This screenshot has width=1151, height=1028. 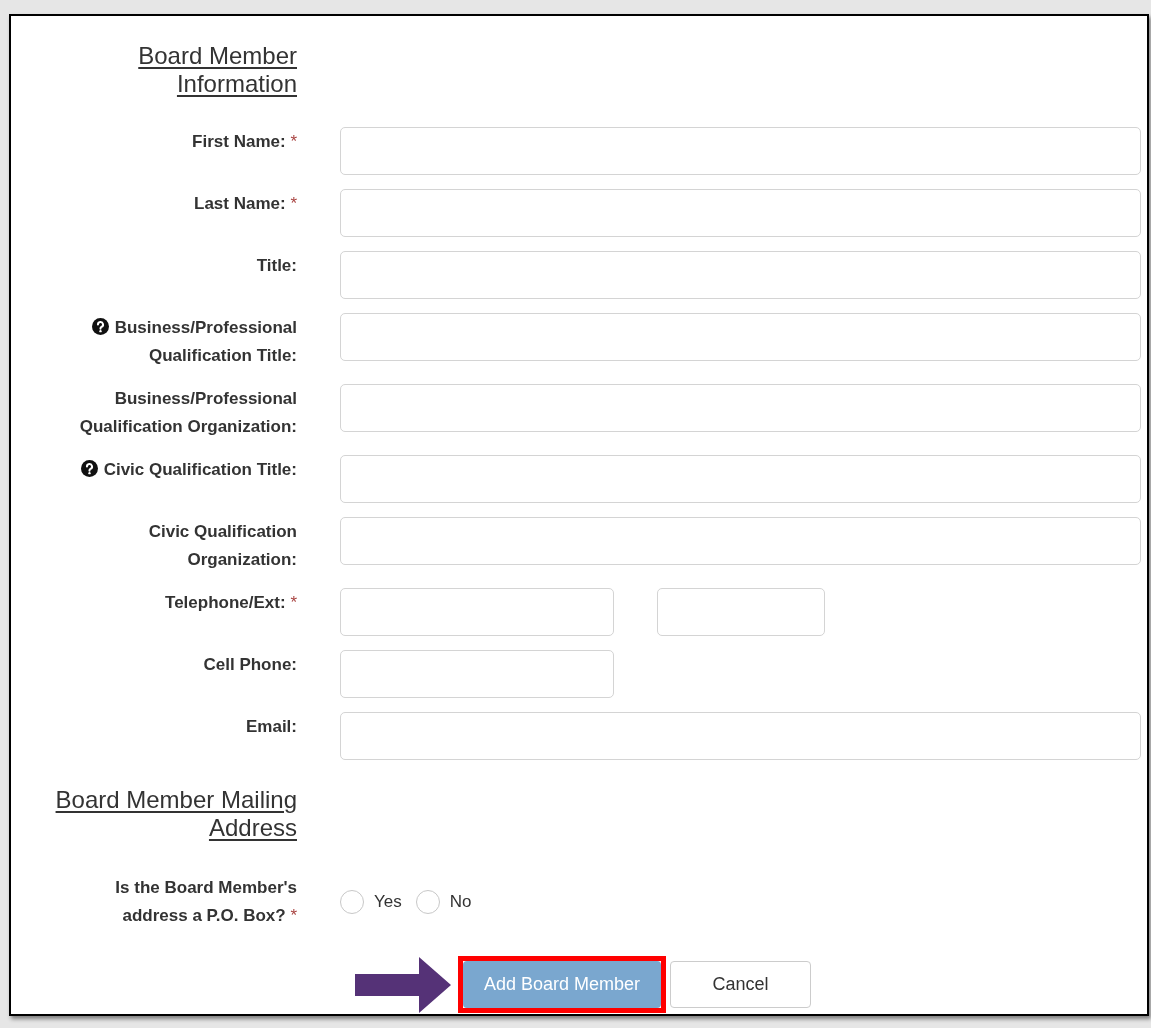 I want to click on field-label: Civic Qualification Organization:, so click(x=222, y=546).